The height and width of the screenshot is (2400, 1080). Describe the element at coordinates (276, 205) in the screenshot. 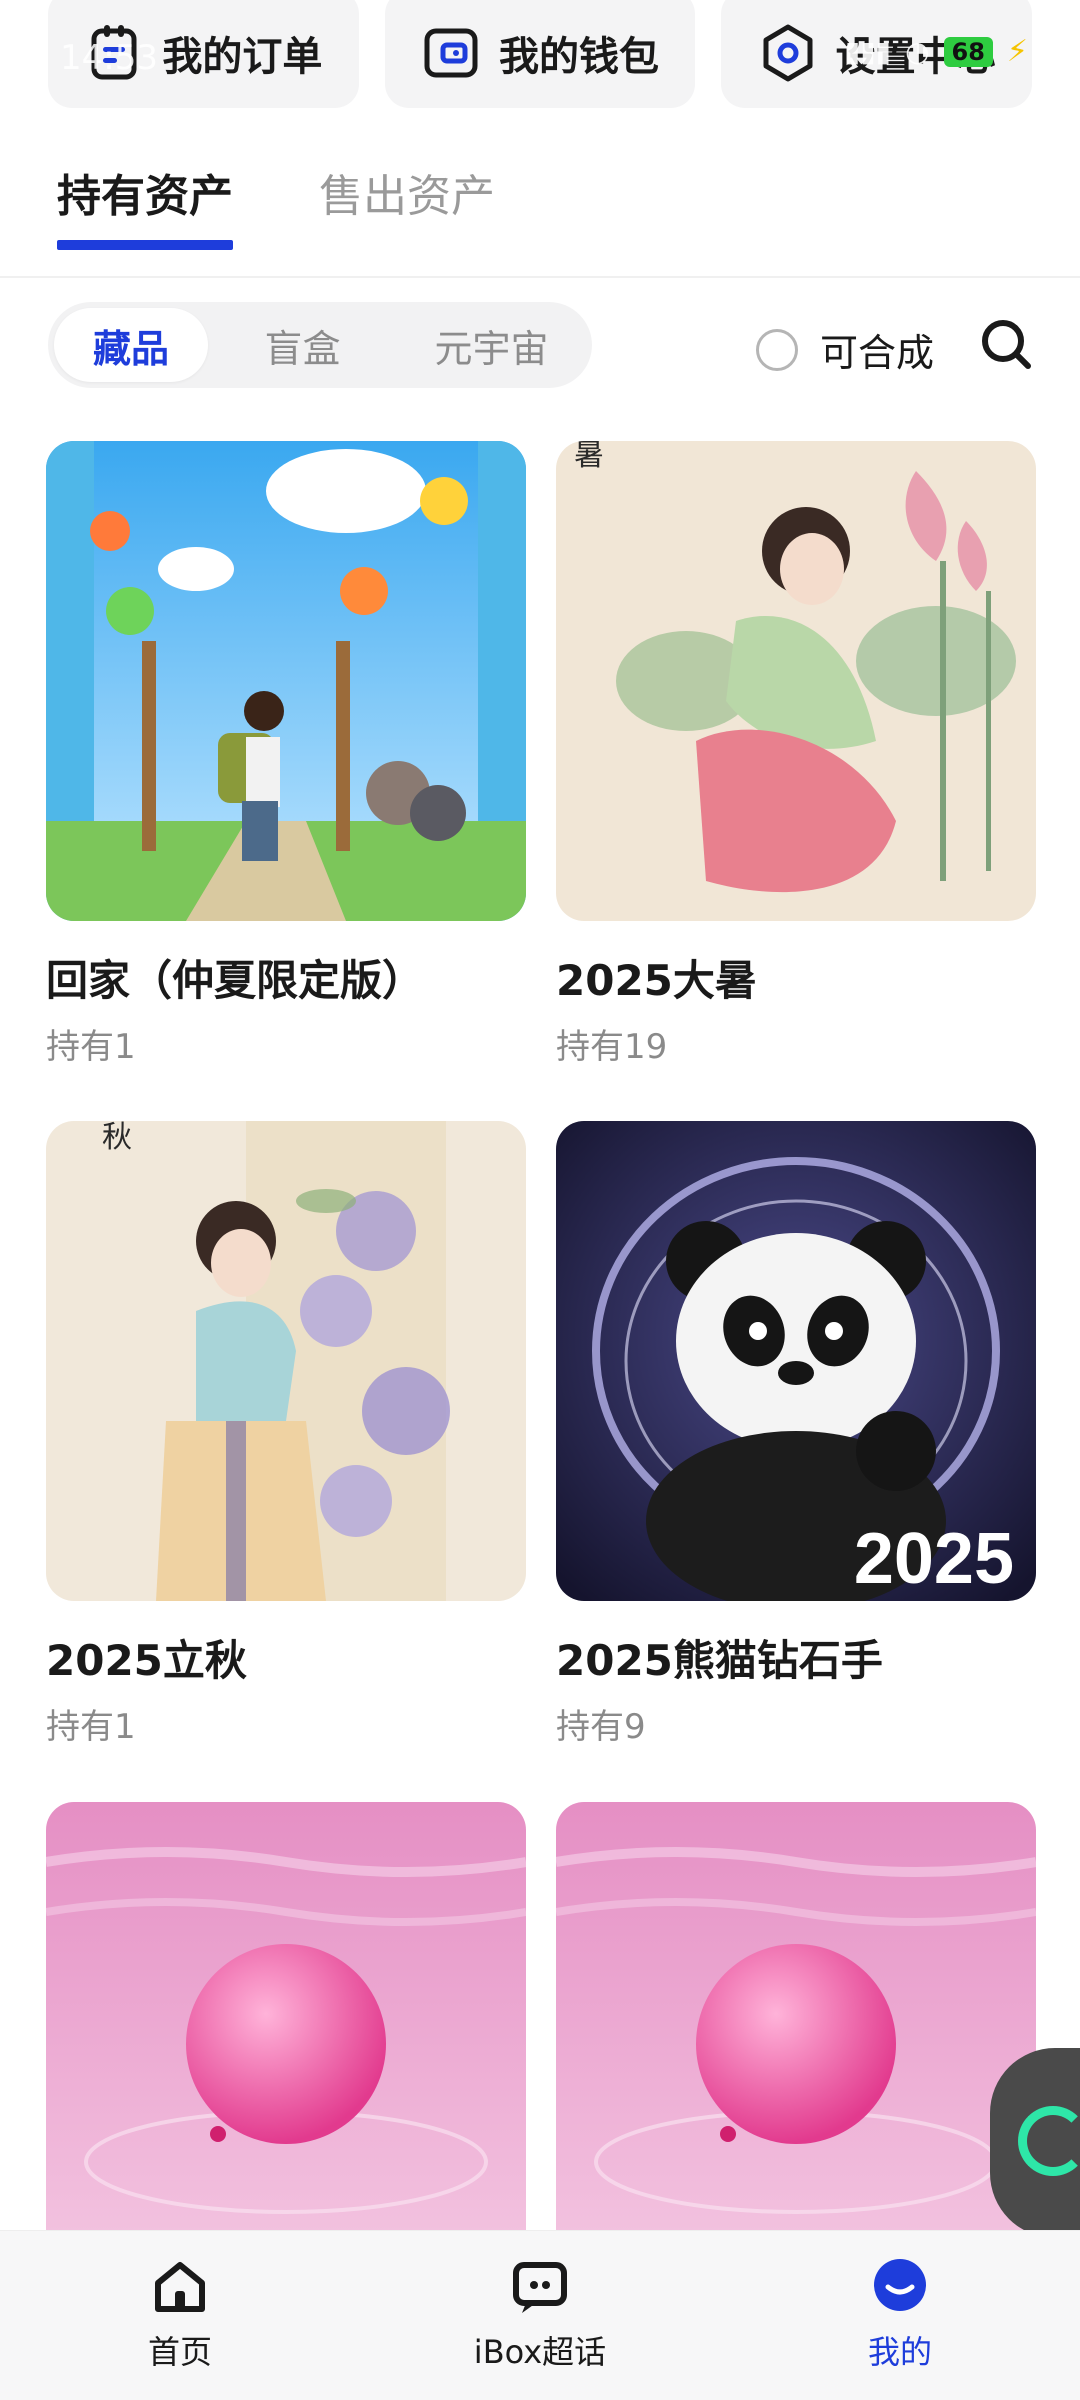

I see `asset-tabs: 持有资产 售出资产` at that location.